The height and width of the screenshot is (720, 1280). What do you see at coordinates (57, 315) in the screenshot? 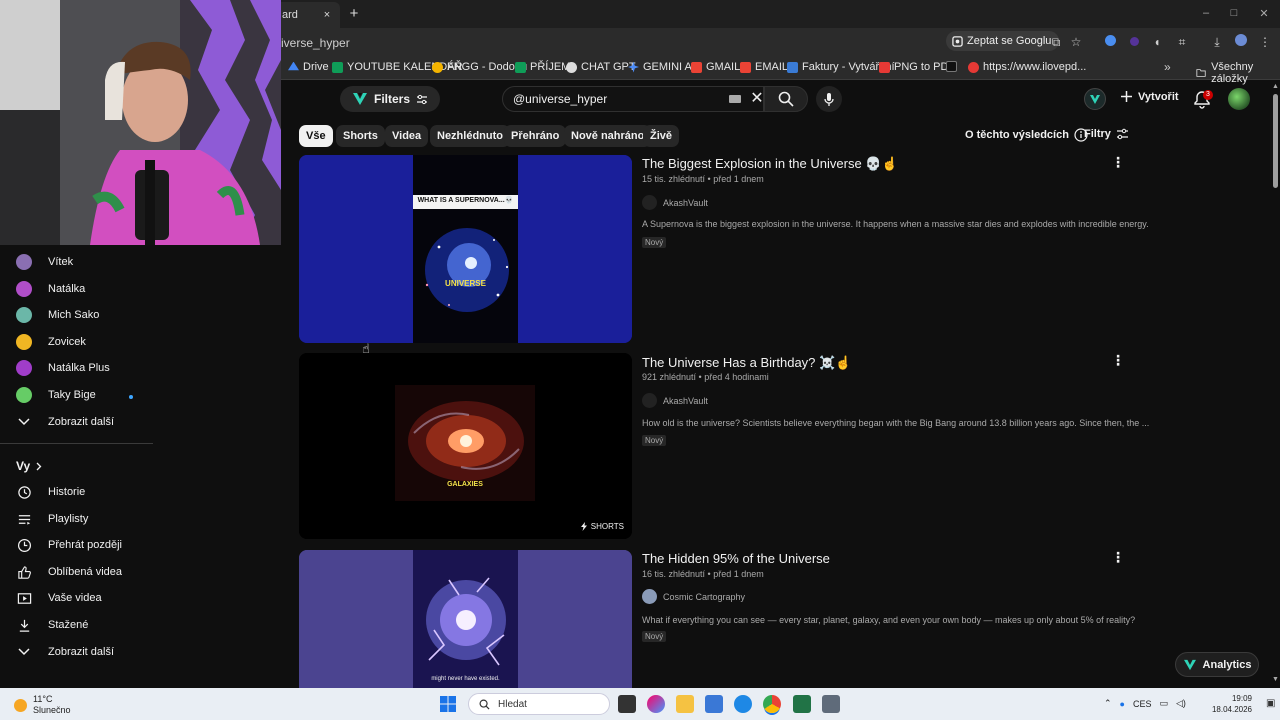
I see `sidebar-subscription: Mich Sako` at bounding box center [57, 315].